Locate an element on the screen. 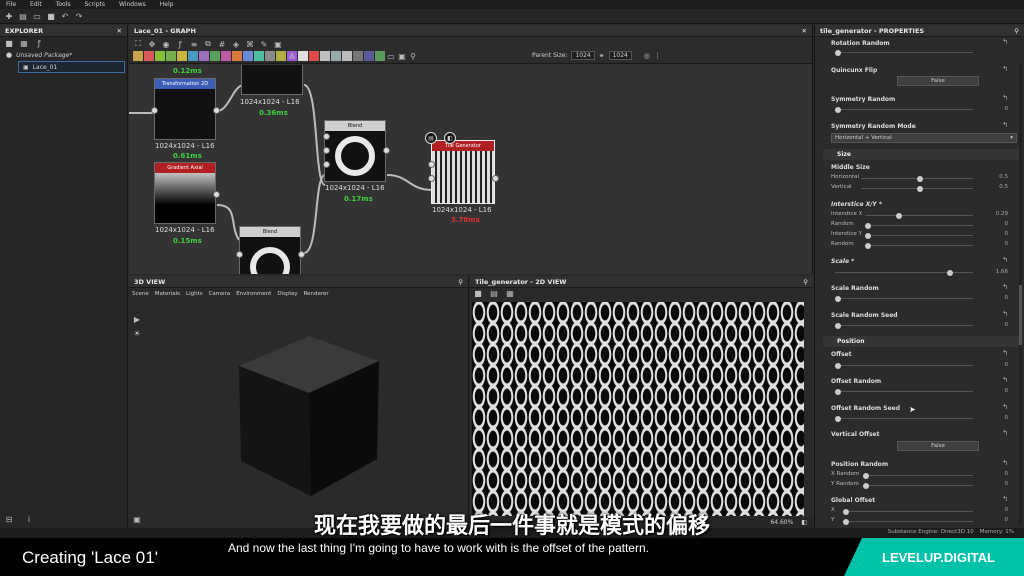 The width and height of the screenshot is (1024, 576). transformation-node: Transformation 2D is located at coordinates (185, 109).